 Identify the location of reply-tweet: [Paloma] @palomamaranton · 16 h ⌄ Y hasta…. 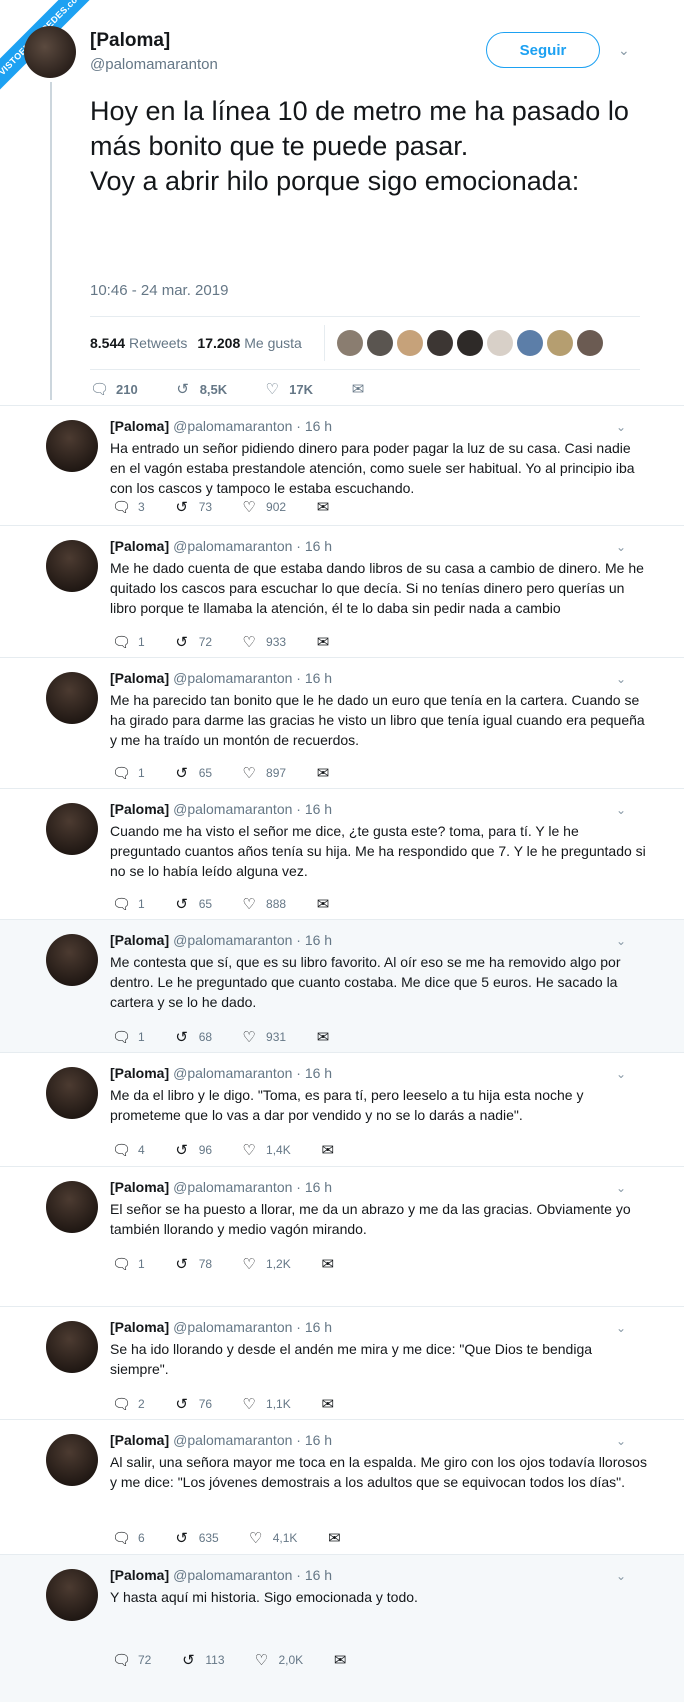
(342, 1628).